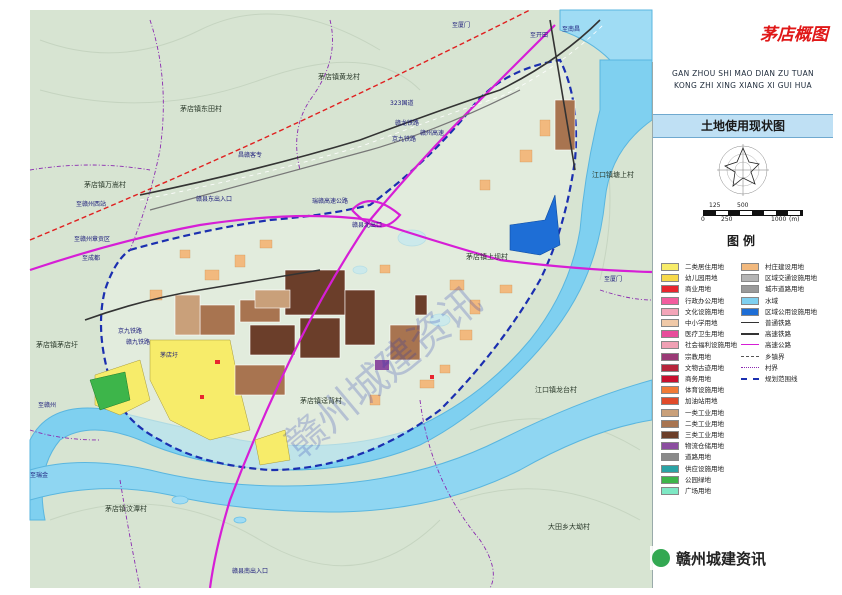 This screenshot has width=842, height=595. Describe the element at coordinates (402, 103) in the screenshot. I see `road-label: 323国道` at that location.